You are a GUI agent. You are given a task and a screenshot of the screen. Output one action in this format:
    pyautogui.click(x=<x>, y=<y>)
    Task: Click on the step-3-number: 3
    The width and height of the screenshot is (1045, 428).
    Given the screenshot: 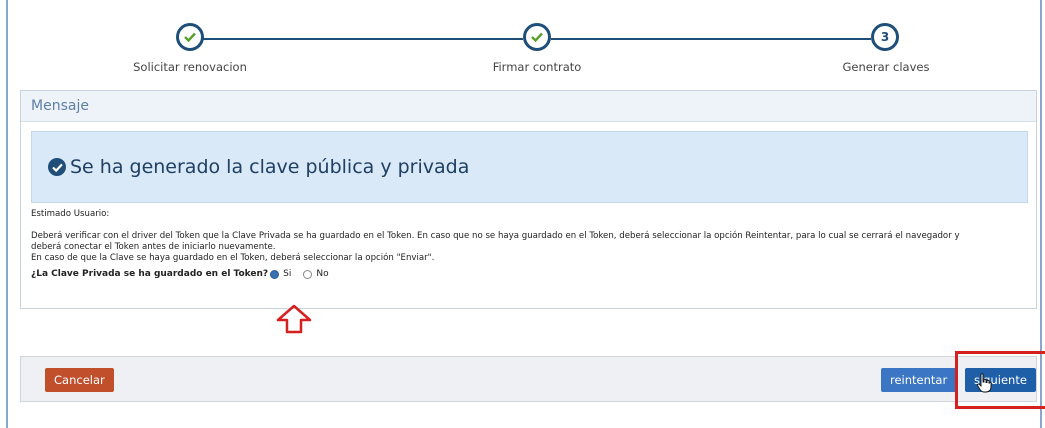 What is the action you would take?
    pyautogui.click(x=885, y=37)
    